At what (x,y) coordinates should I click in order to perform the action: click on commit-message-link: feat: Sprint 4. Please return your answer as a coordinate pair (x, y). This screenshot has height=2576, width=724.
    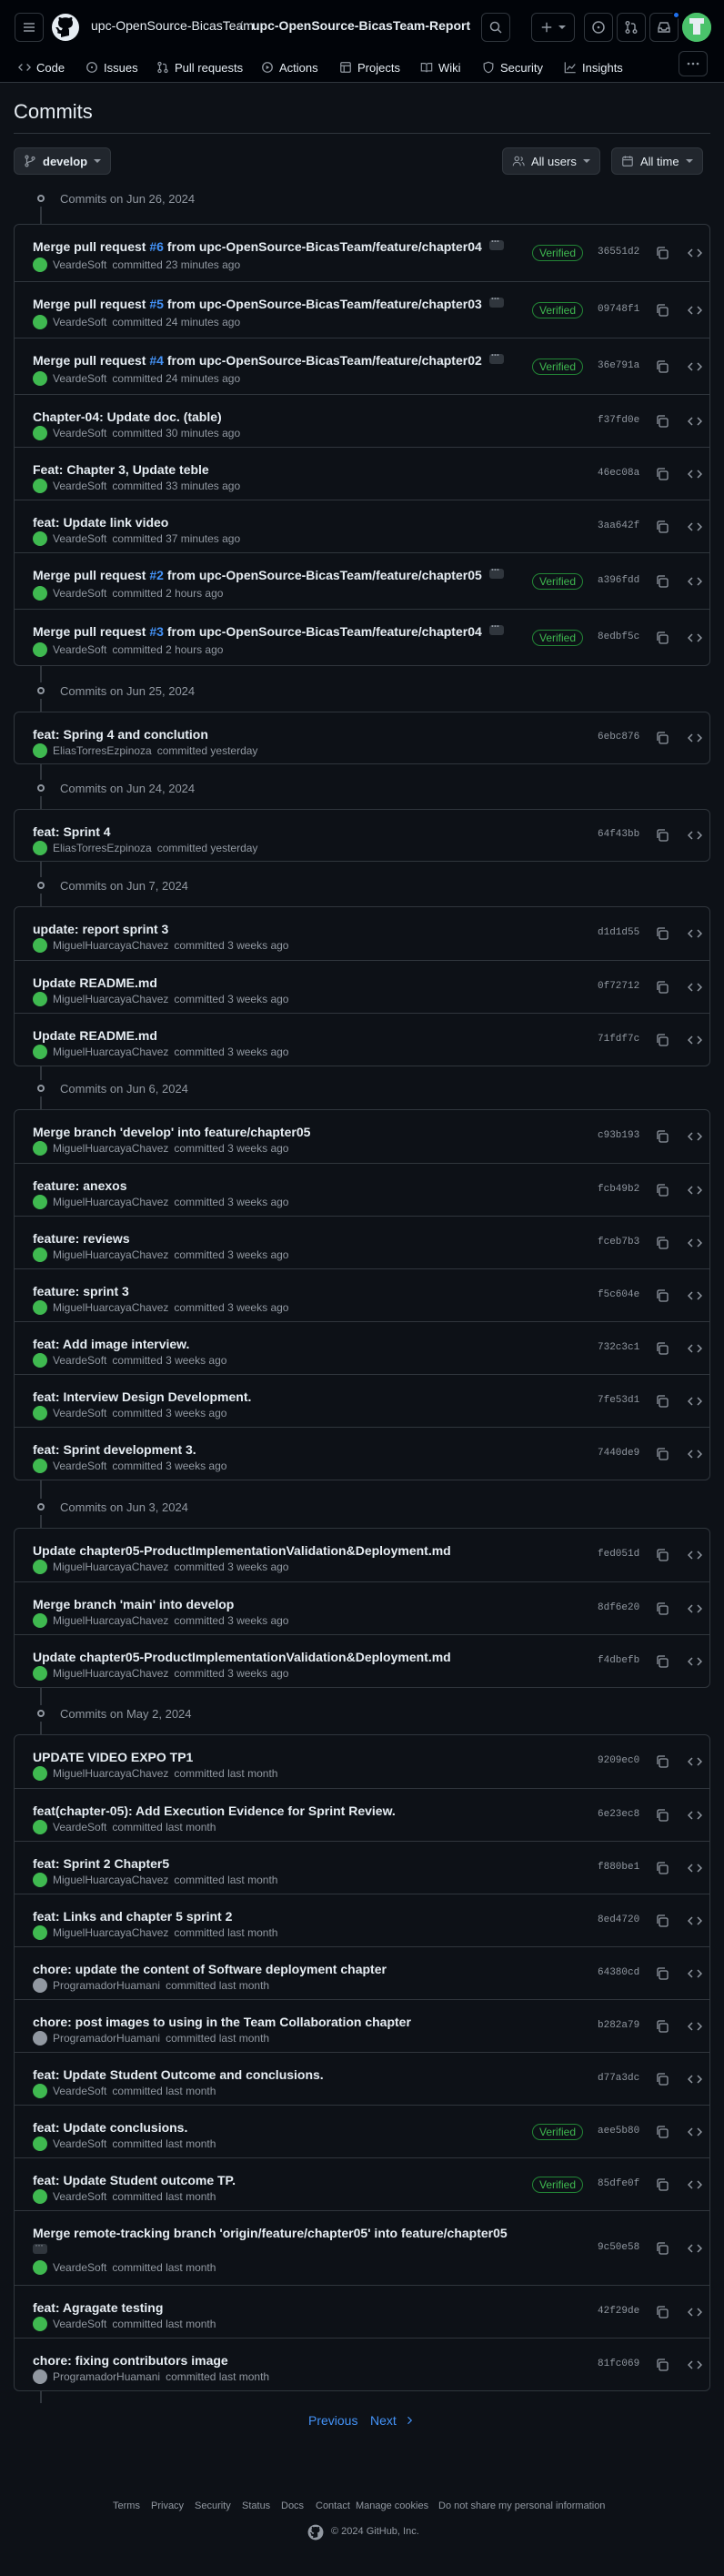
    Looking at the image, I should click on (72, 831).